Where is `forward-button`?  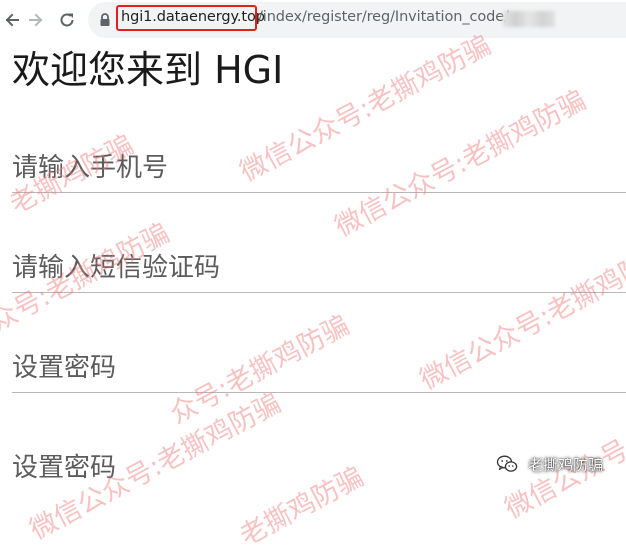
forward-button is located at coordinates (36, 20).